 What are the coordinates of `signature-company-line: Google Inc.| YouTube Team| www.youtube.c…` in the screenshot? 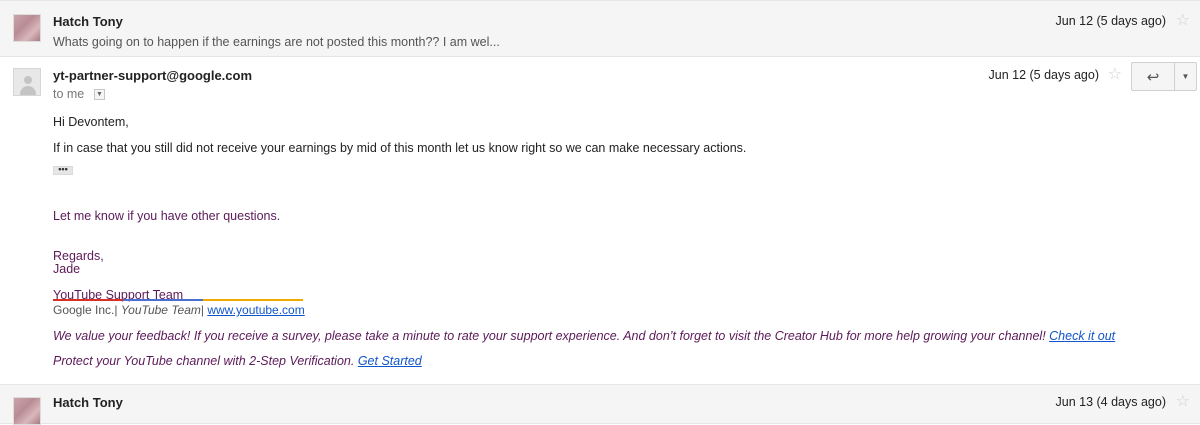 It's located at (179, 310).